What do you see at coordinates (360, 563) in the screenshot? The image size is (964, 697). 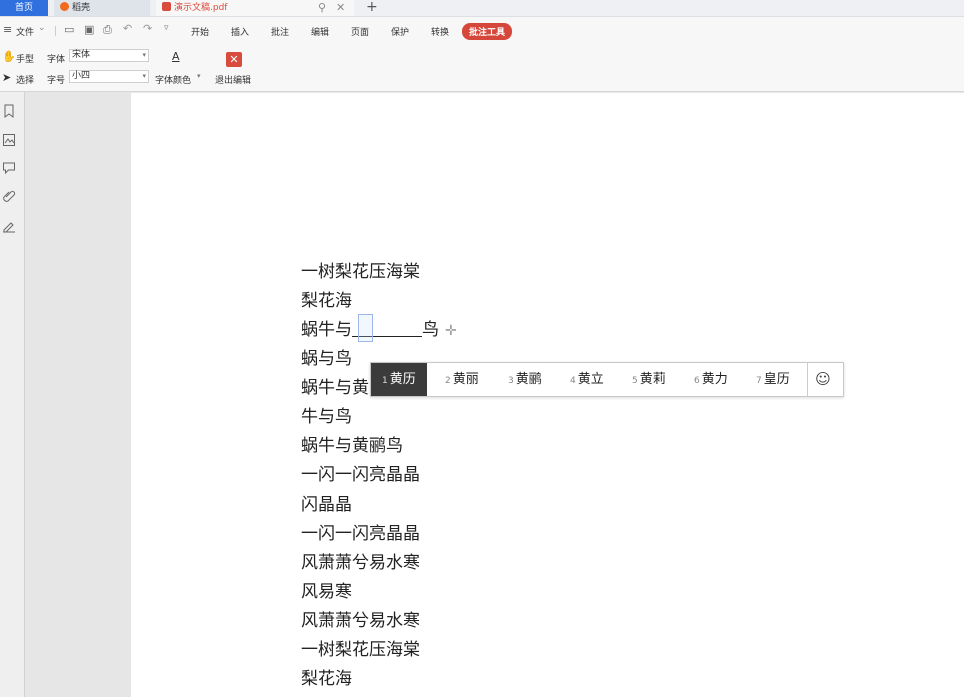 I see `doc-line-11: 风萧萧兮易水寒` at bounding box center [360, 563].